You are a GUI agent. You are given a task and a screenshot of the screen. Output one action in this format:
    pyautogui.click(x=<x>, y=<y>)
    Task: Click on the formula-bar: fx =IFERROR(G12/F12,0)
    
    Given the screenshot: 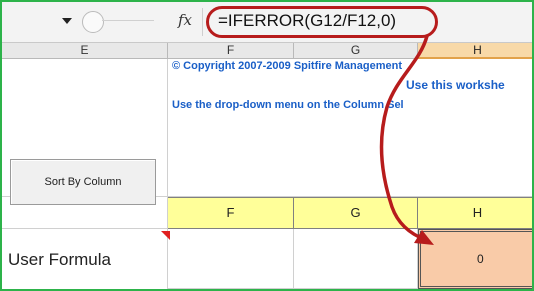 What is the action you would take?
    pyautogui.click(x=267, y=22)
    